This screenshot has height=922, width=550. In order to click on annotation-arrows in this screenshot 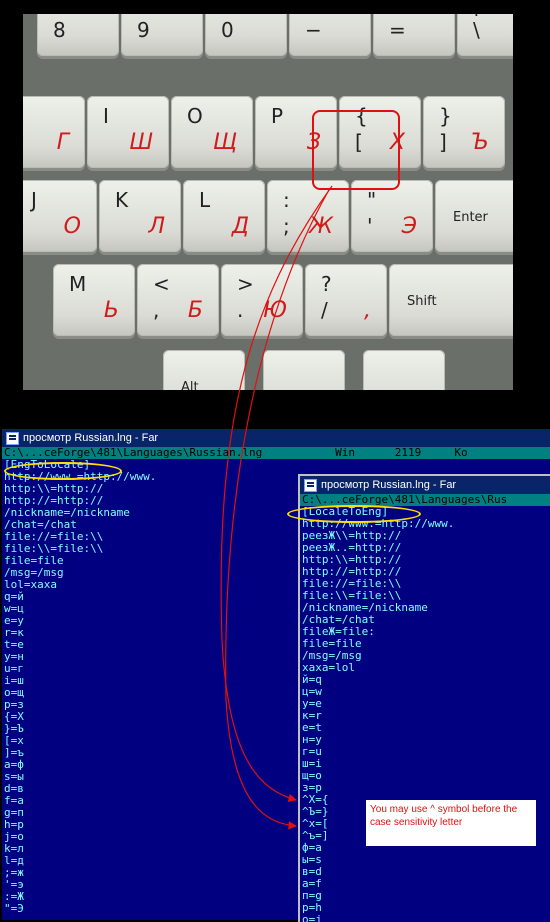, I will do `click(276, 507)`.